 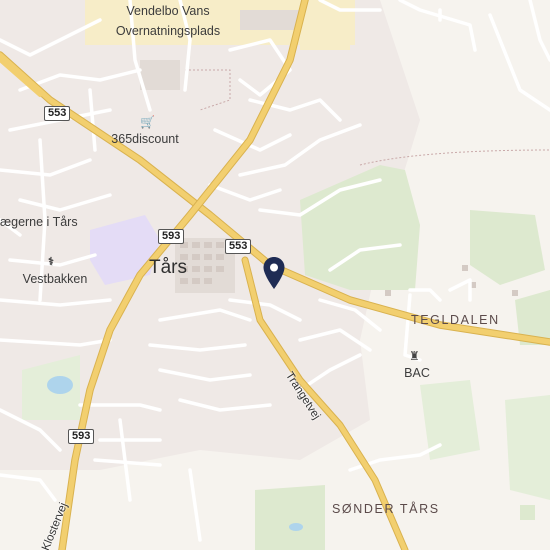 I want to click on shopping-cart-icon: 🛒, so click(x=147, y=122).